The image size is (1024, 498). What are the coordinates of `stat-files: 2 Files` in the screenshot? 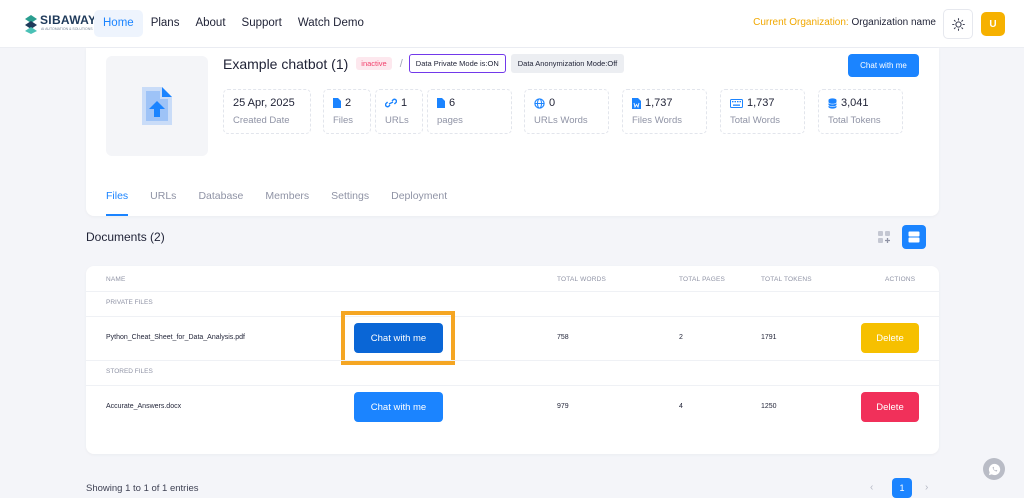 It's located at (347, 111).